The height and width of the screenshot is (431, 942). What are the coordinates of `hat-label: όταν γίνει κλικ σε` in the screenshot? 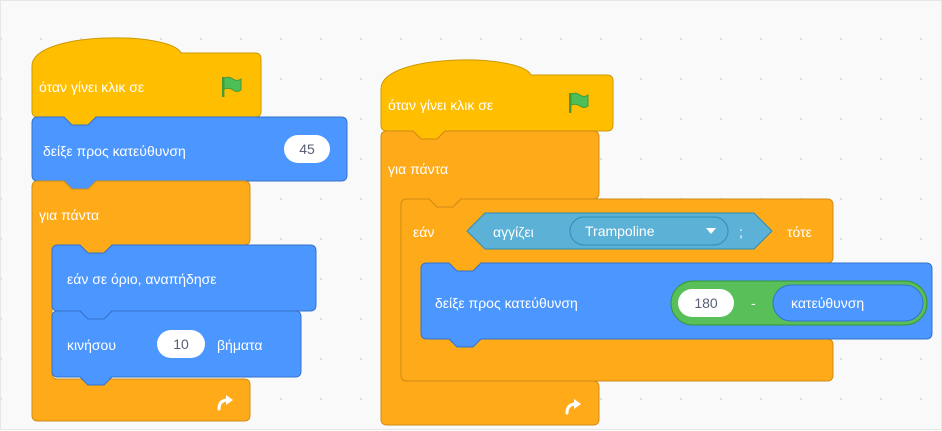 It's located at (92, 87).